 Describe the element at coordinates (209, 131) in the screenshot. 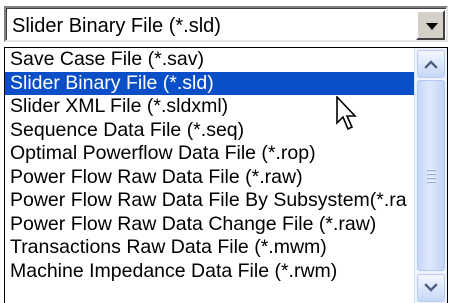

I see `list-item: Sequence Data File (*.seq)` at that location.